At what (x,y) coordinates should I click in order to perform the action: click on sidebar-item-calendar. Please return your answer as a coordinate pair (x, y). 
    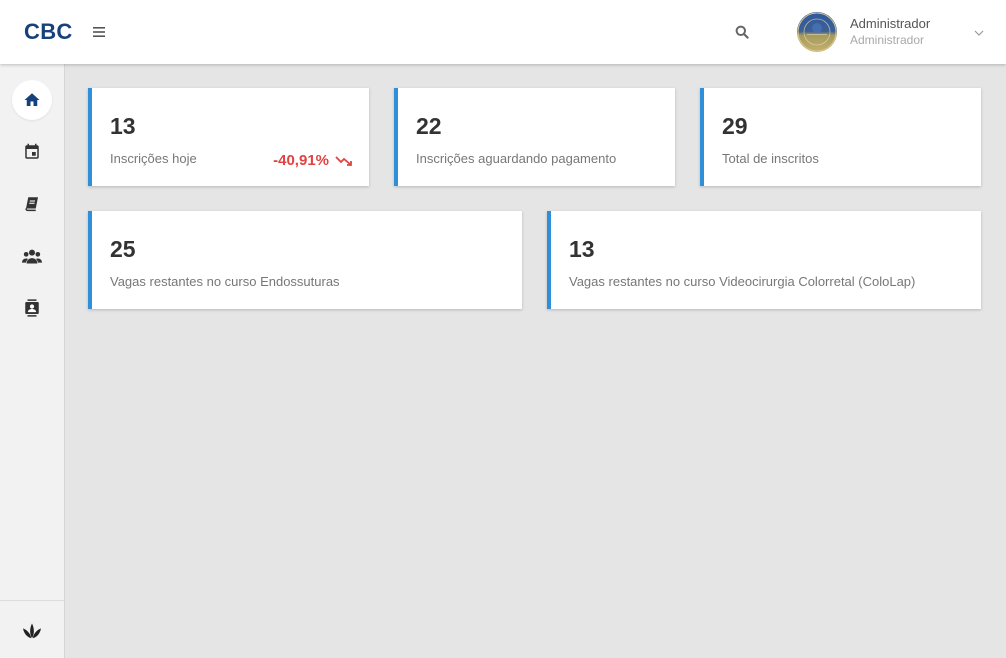
    Looking at the image, I should click on (32, 152).